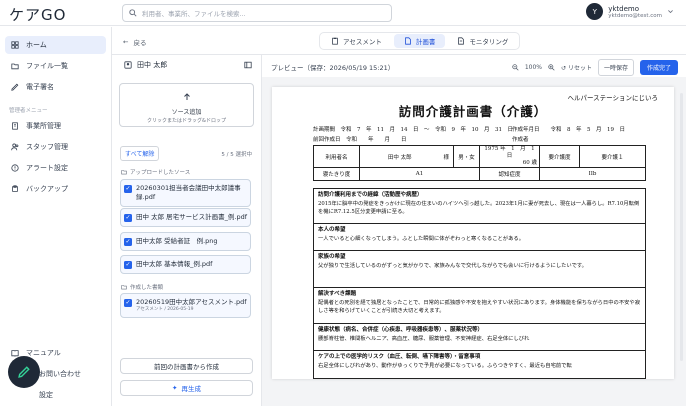  I want to click on tab-label: アセスメント, so click(362, 42).